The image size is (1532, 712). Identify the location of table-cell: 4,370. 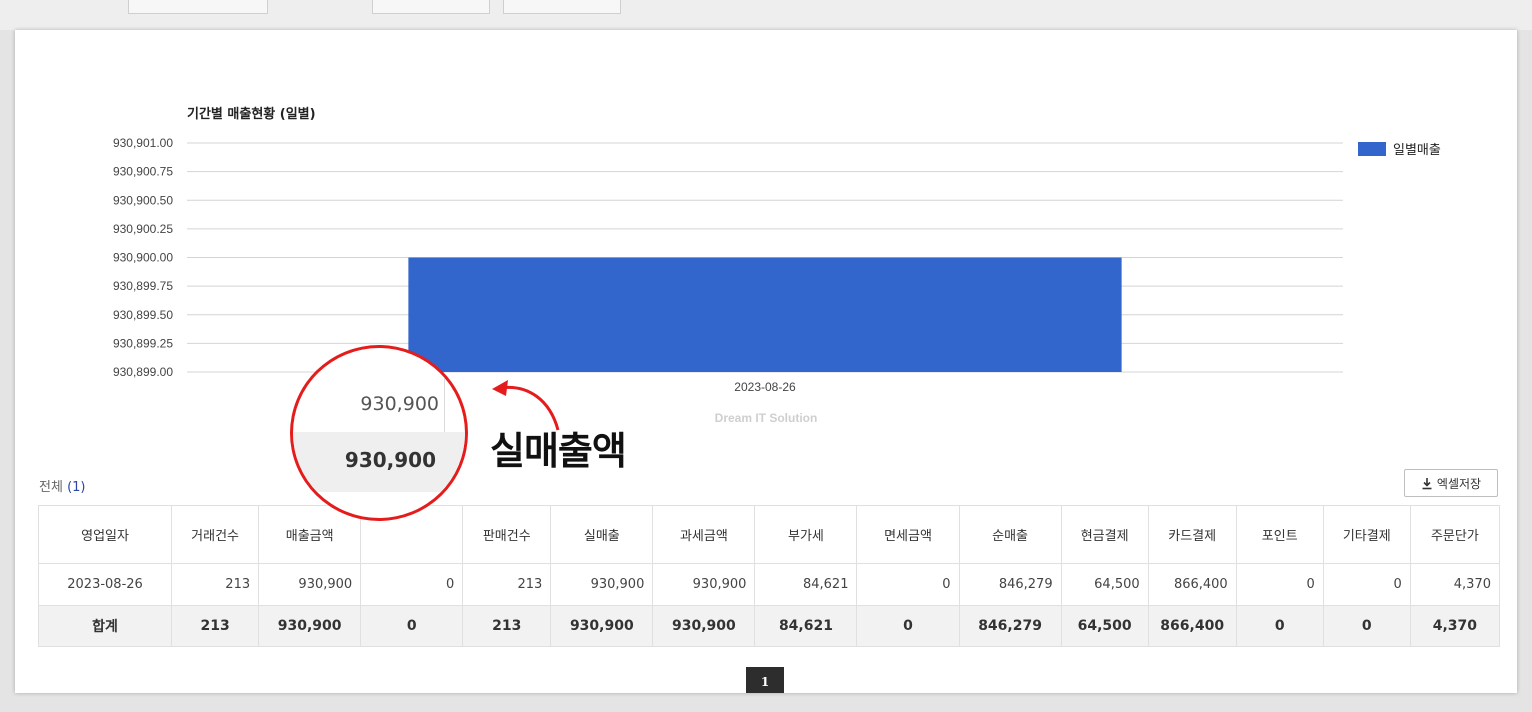
(1455, 584).